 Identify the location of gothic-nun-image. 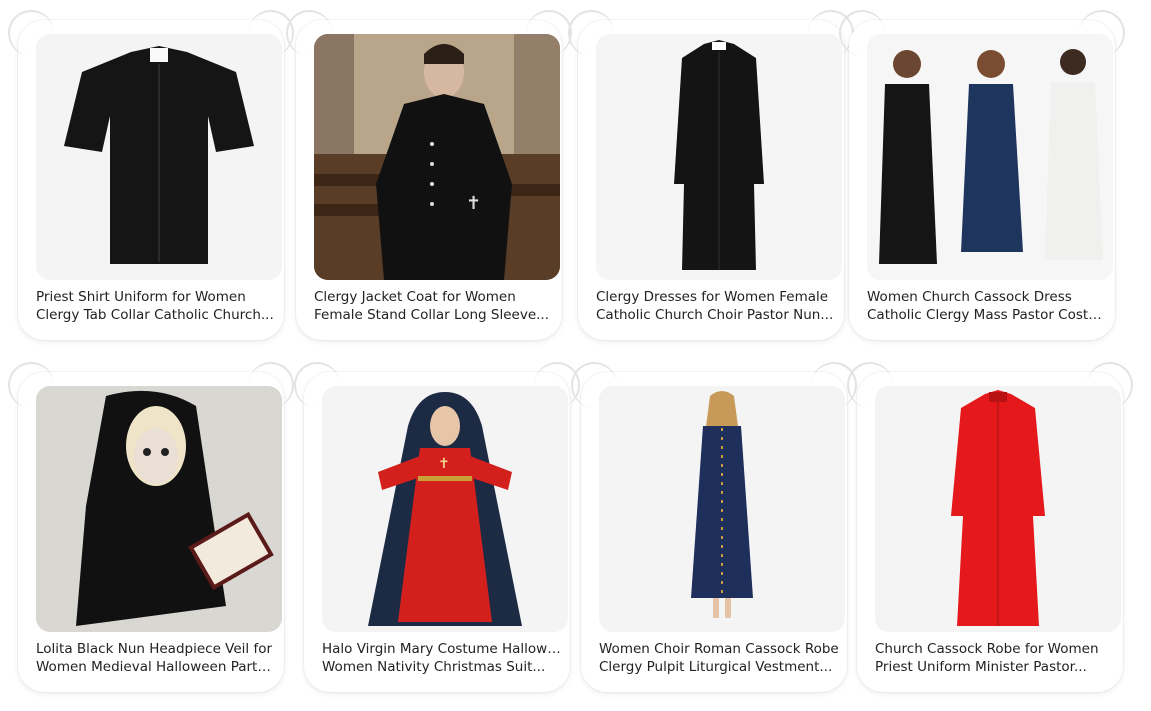
(159, 509).